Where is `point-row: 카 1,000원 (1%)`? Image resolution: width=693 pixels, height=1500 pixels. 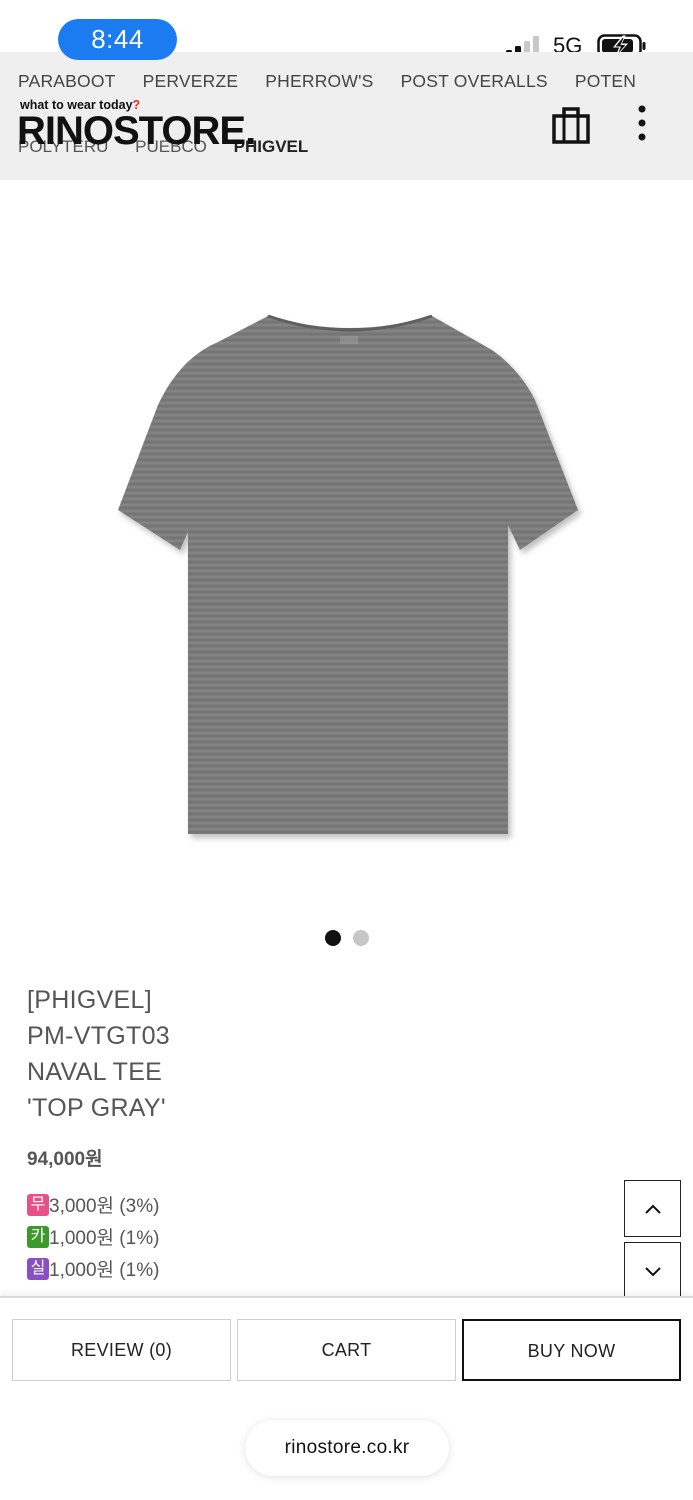
point-row: 카 1,000원 (1%) is located at coordinates (93, 1239).